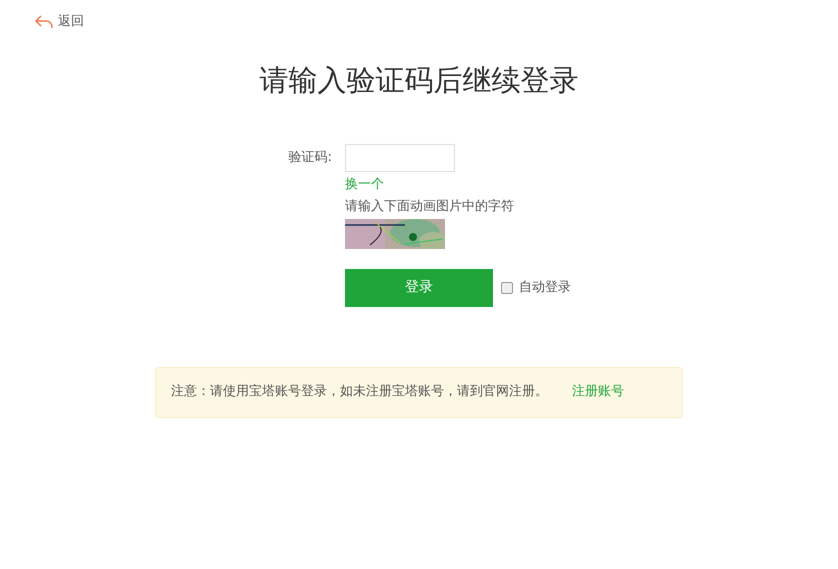  Describe the element at coordinates (310, 157) in the screenshot. I see `field-label: 验证码:` at that location.